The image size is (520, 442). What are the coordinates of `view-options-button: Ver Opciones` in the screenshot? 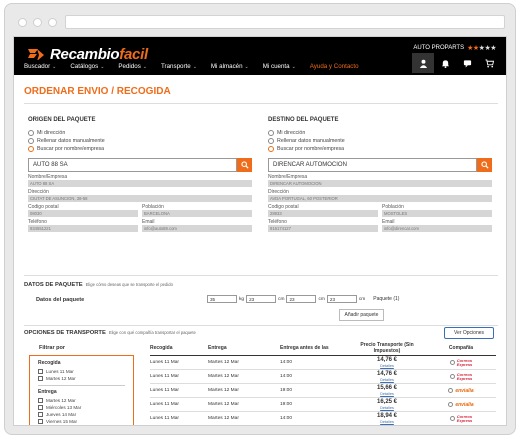 It's located at (469, 333).